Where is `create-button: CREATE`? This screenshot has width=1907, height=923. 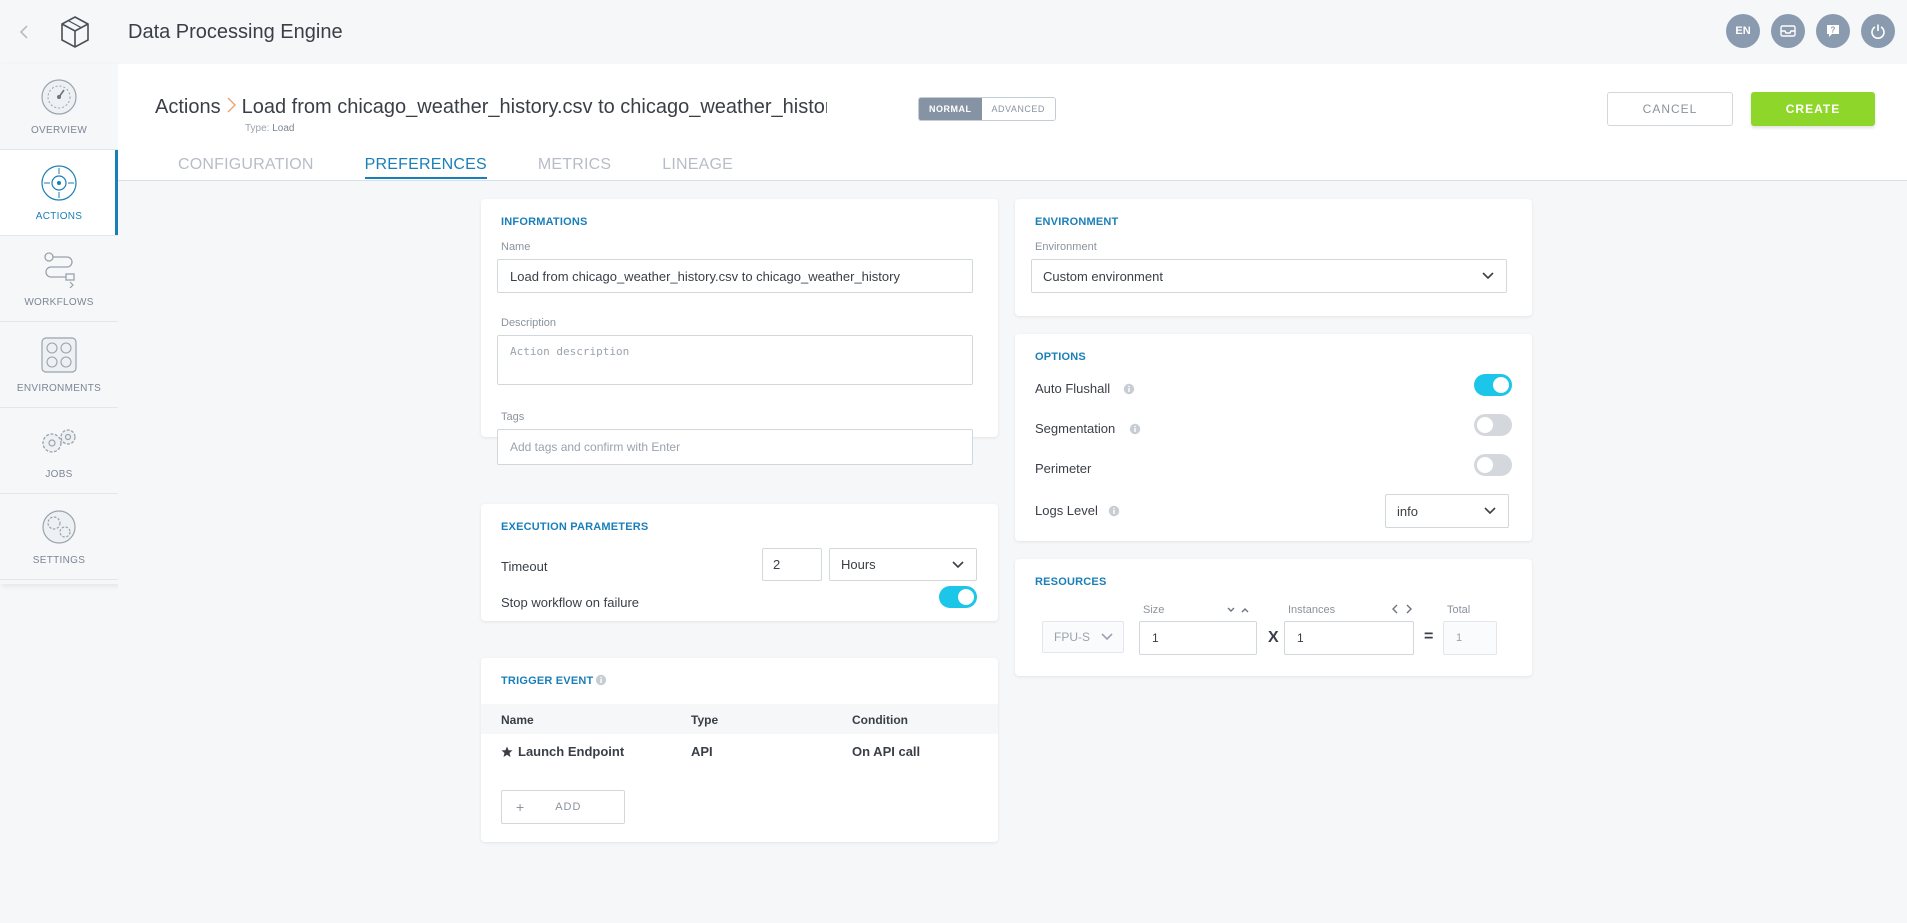
create-button: CREATE is located at coordinates (1813, 109).